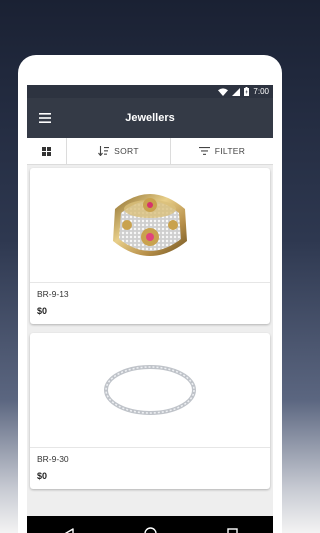 This screenshot has height=533, width=320. Describe the element at coordinates (232, 530) in the screenshot. I see `recents-icon` at that location.